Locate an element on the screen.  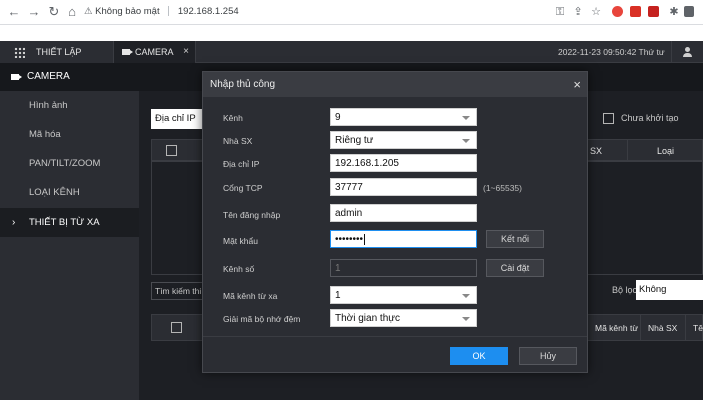
puzzle-icon: ✱ is located at coordinates (674, 12).